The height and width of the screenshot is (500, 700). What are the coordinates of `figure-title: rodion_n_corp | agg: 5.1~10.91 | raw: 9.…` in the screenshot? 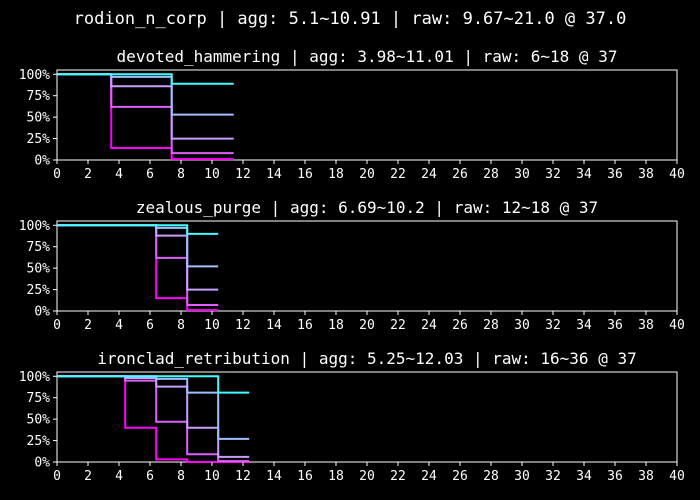 It's located at (350, 19).